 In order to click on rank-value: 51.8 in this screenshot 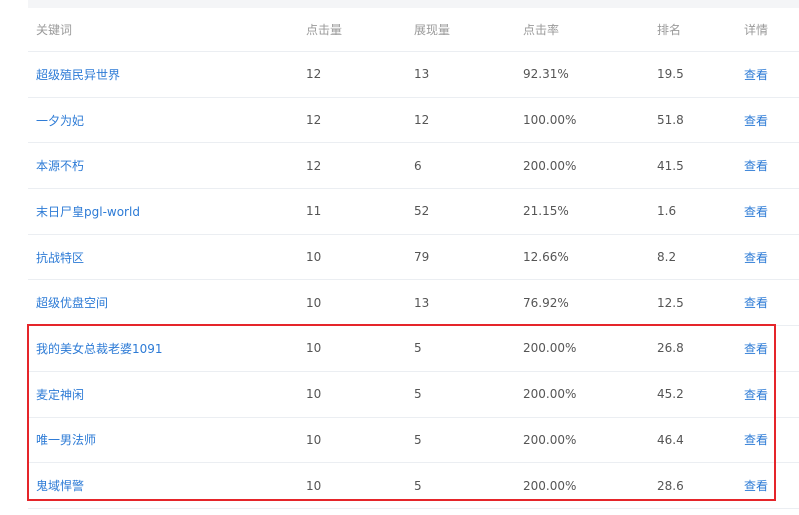, I will do `click(670, 120)`.